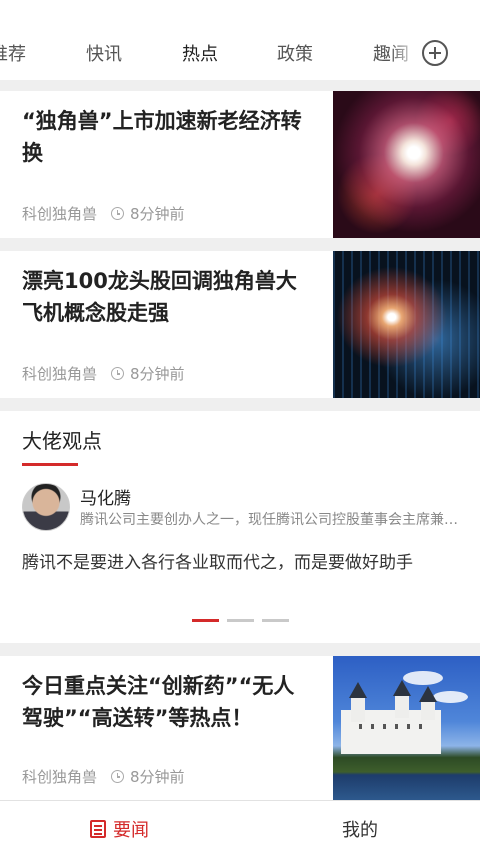 Image resolution: width=480 pixels, height=853 pixels. Describe the element at coordinates (13, 53) in the screenshot. I see `tab-recommend: 推荐` at that location.